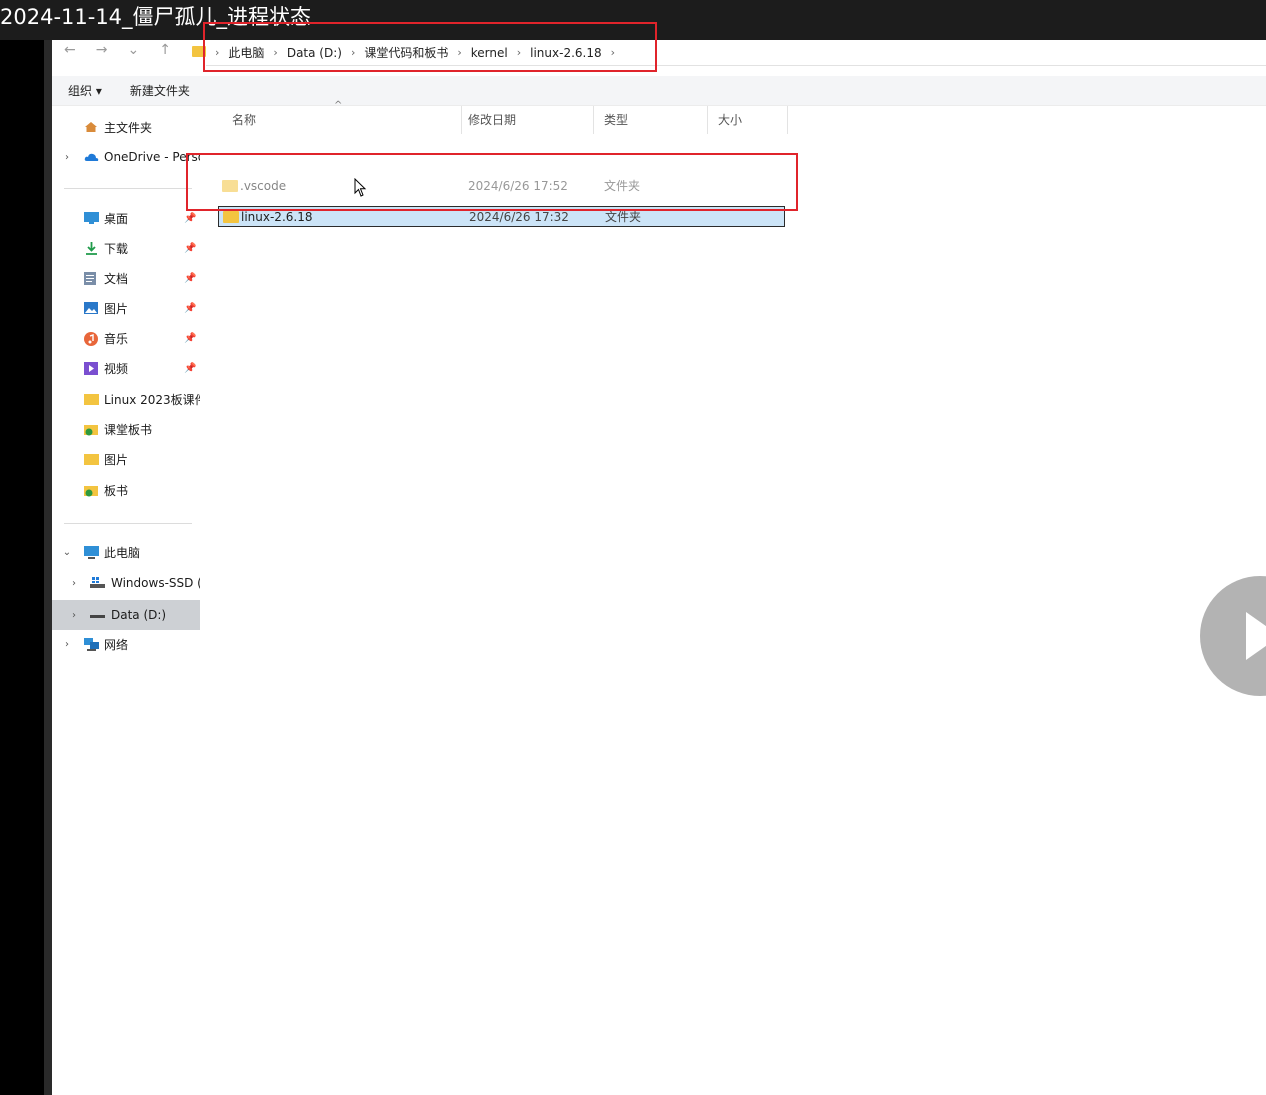 This screenshot has height=1095, width=1266. I want to click on file-name: linux-2.6.18, so click(277, 216).